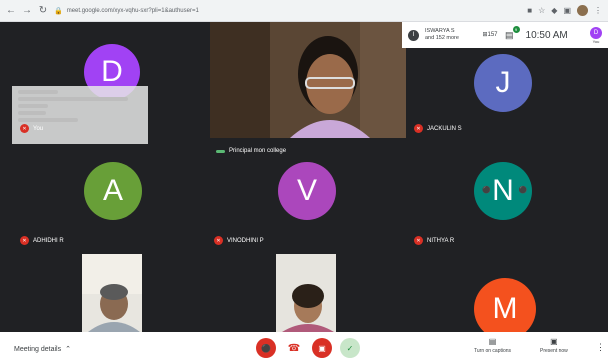 This screenshot has height=364, width=608. What do you see at coordinates (38, 128) in the screenshot?
I see `participant-name: You` at bounding box center [38, 128].